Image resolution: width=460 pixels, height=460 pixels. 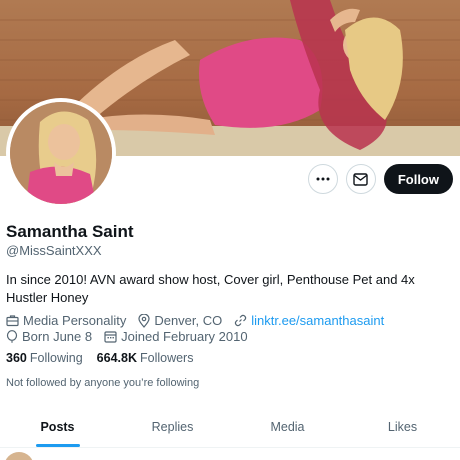 I want to click on link-icon, so click(x=241, y=320).